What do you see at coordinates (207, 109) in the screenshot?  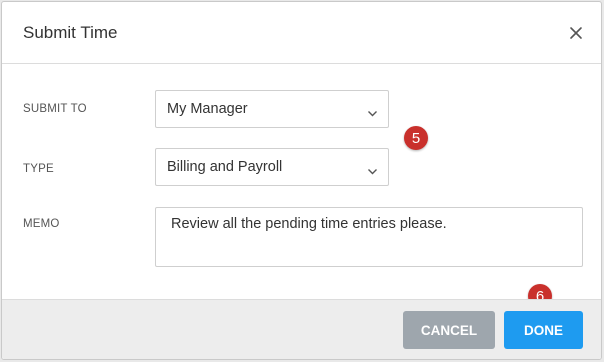 I see `submit-to-value: My Manager` at bounding box center [207, 109].